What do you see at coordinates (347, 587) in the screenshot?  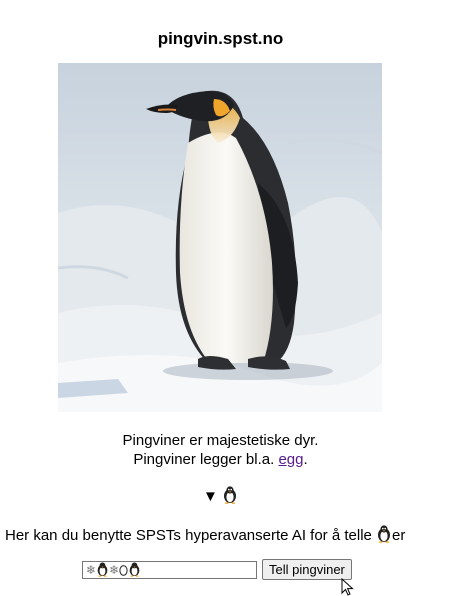 I see `mouse-cursor-icon` at bounding box center [347, 587].